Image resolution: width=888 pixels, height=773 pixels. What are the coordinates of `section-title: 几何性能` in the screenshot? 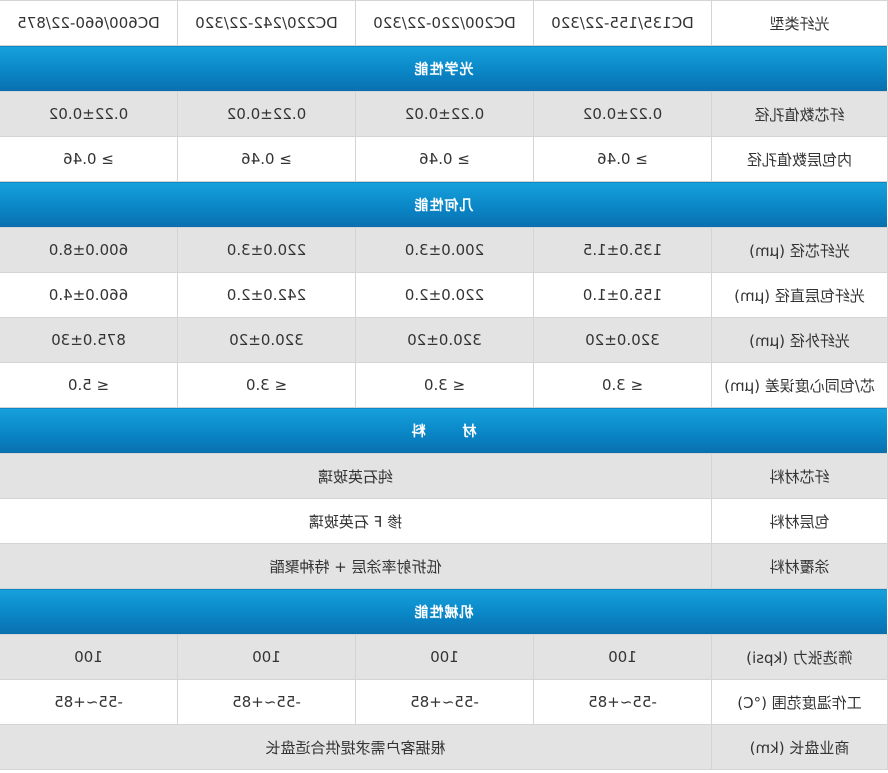 It's located at (444, 204).